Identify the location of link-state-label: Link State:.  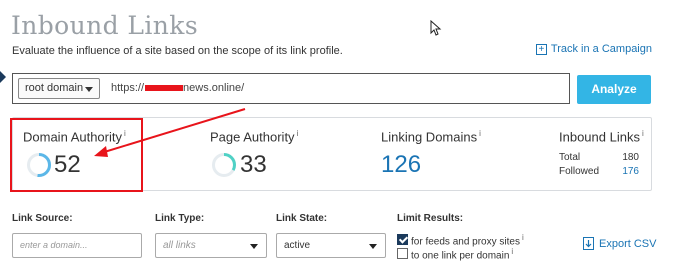
(302, 218).